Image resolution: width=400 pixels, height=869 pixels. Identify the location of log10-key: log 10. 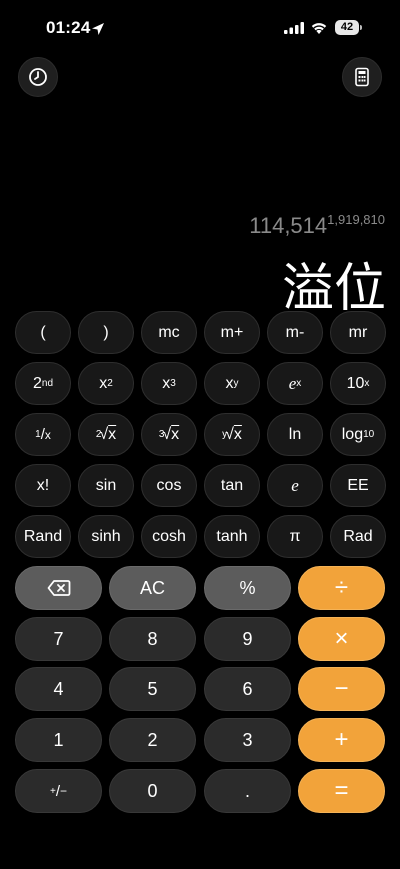
(358, 434).